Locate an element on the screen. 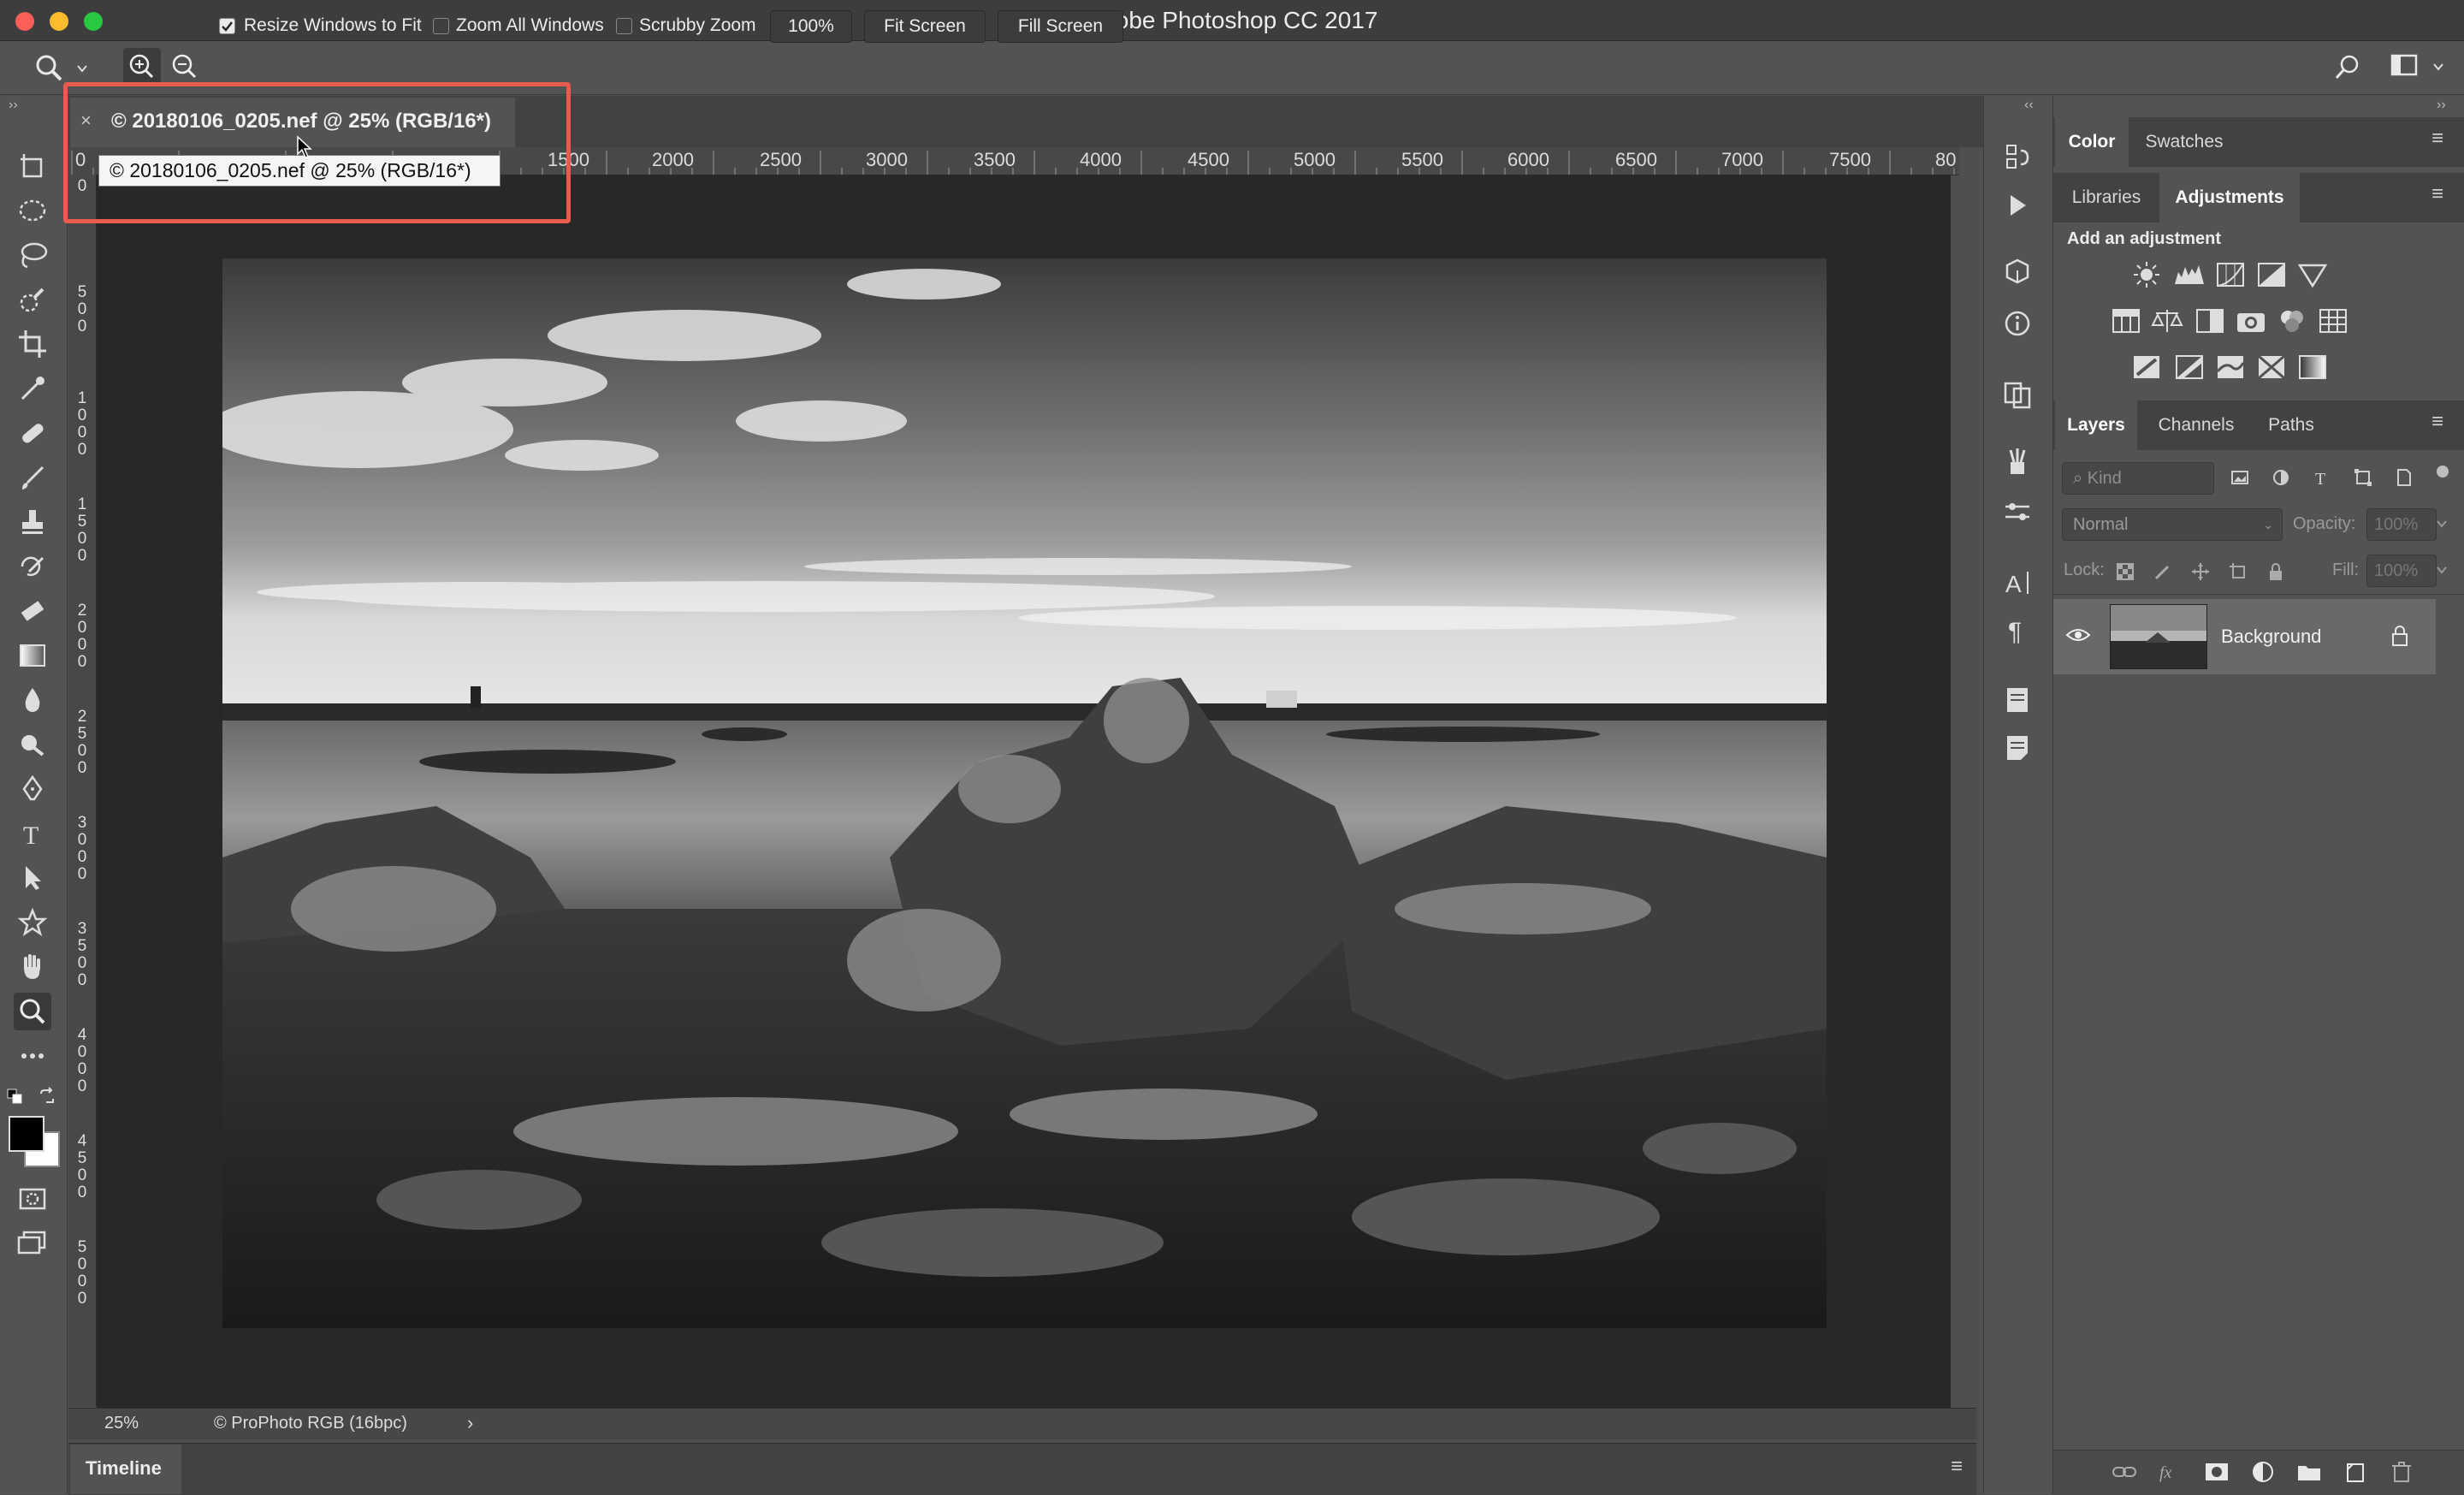 The height and width of the screenshot is (1495, 2464). tab-paths: Paths is located at coordinates (2291, 425).